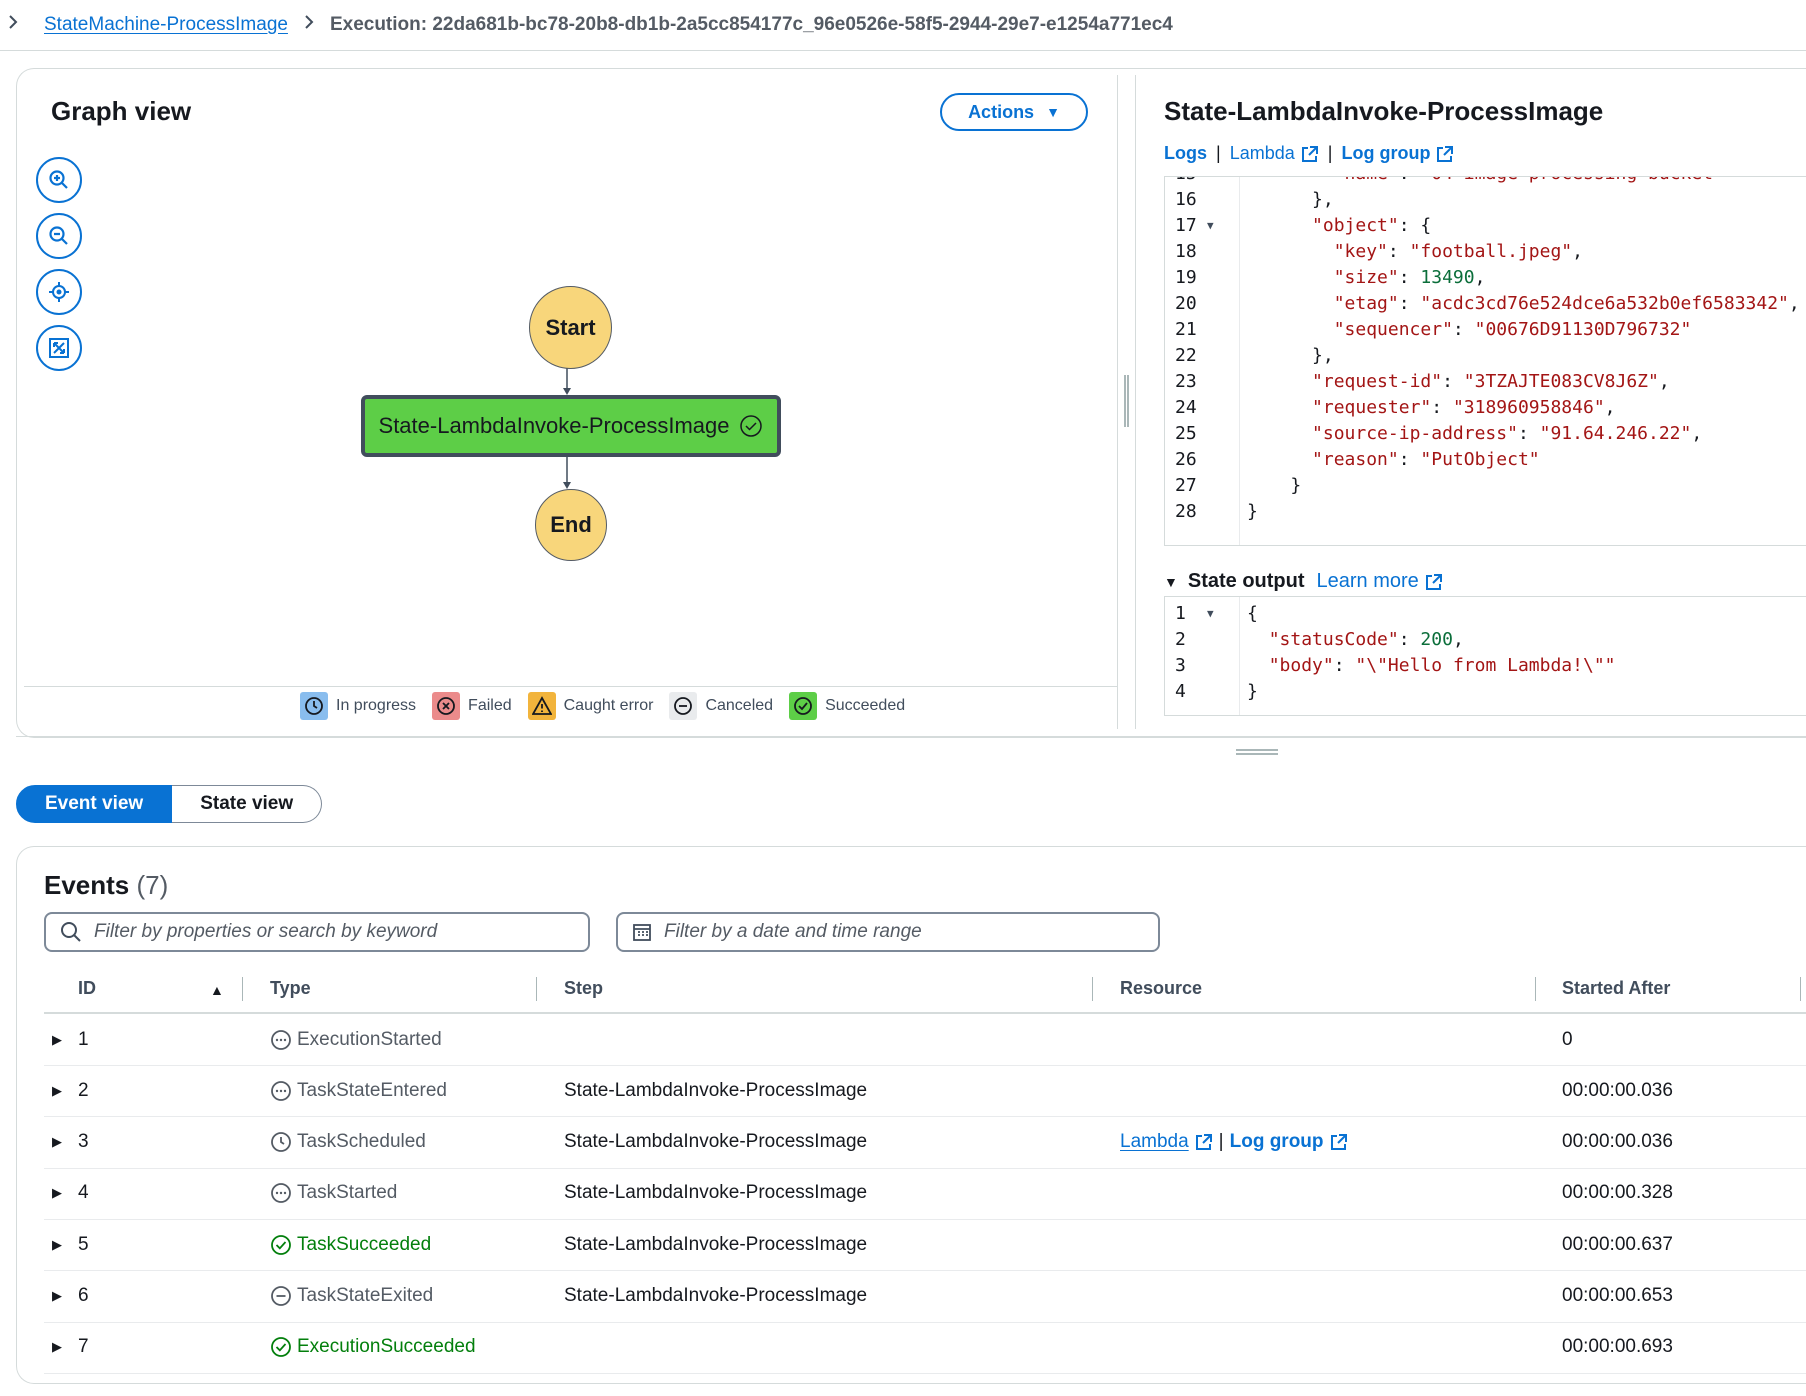 The image size is (1806, 1396). I want to click on event-id: 7, so click(83, 1347).